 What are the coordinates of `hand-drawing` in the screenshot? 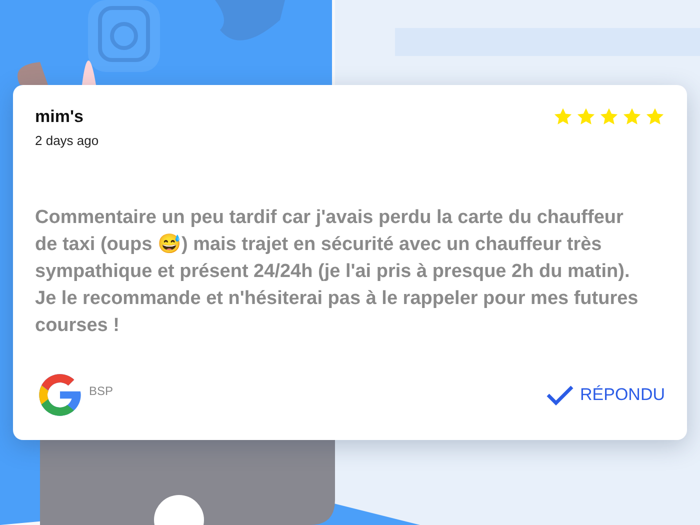 It's located at (33, 73).